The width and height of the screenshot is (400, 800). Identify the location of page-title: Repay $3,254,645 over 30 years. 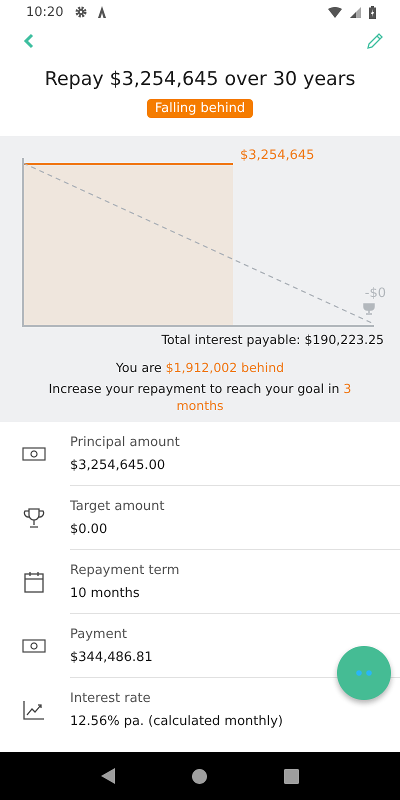
(200, 79).